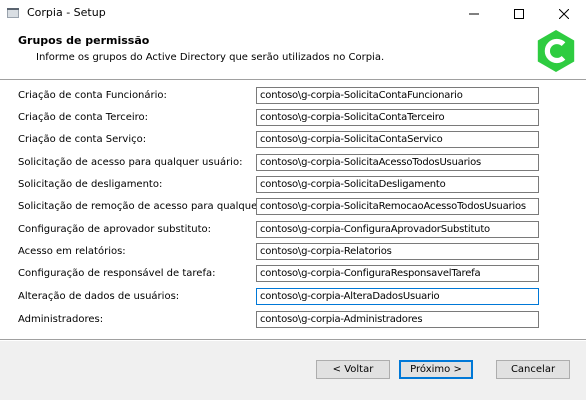 Image resolution: width=586 pixels, height=400 pixels. Describe the element at coordinates (293, 81) in the screenshot. I see `header-divider` at that location.